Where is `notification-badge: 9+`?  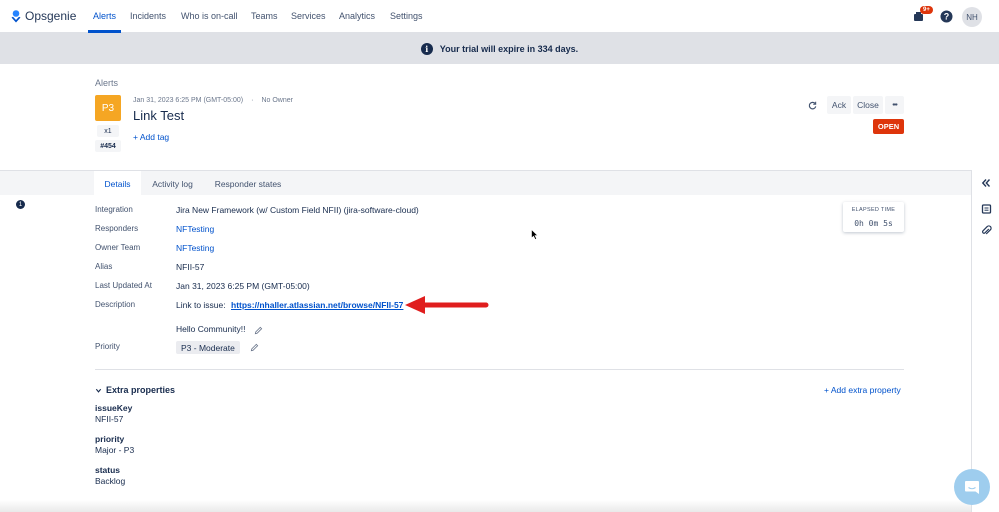
notification-badge: 9+ is located at coordinates (926, 10).